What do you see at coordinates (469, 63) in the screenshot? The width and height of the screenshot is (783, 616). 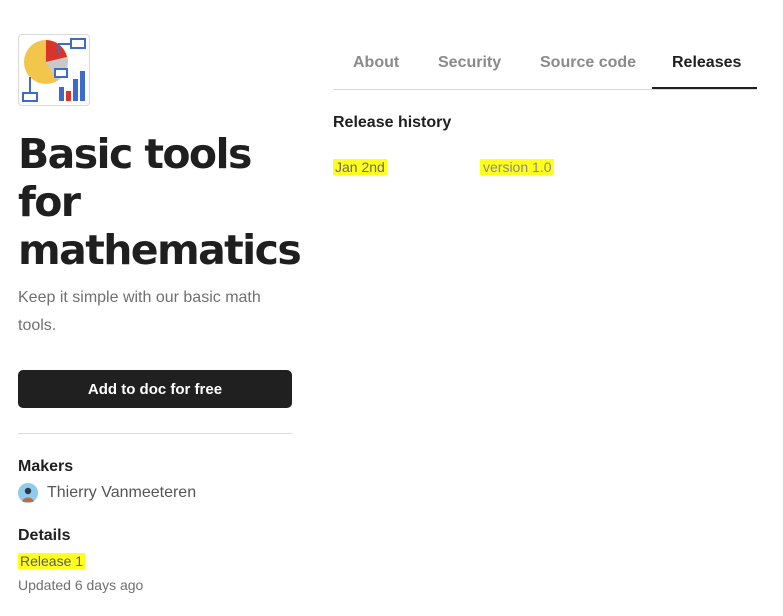 I see `tab-security: Security` at bounding box center [469, 63].